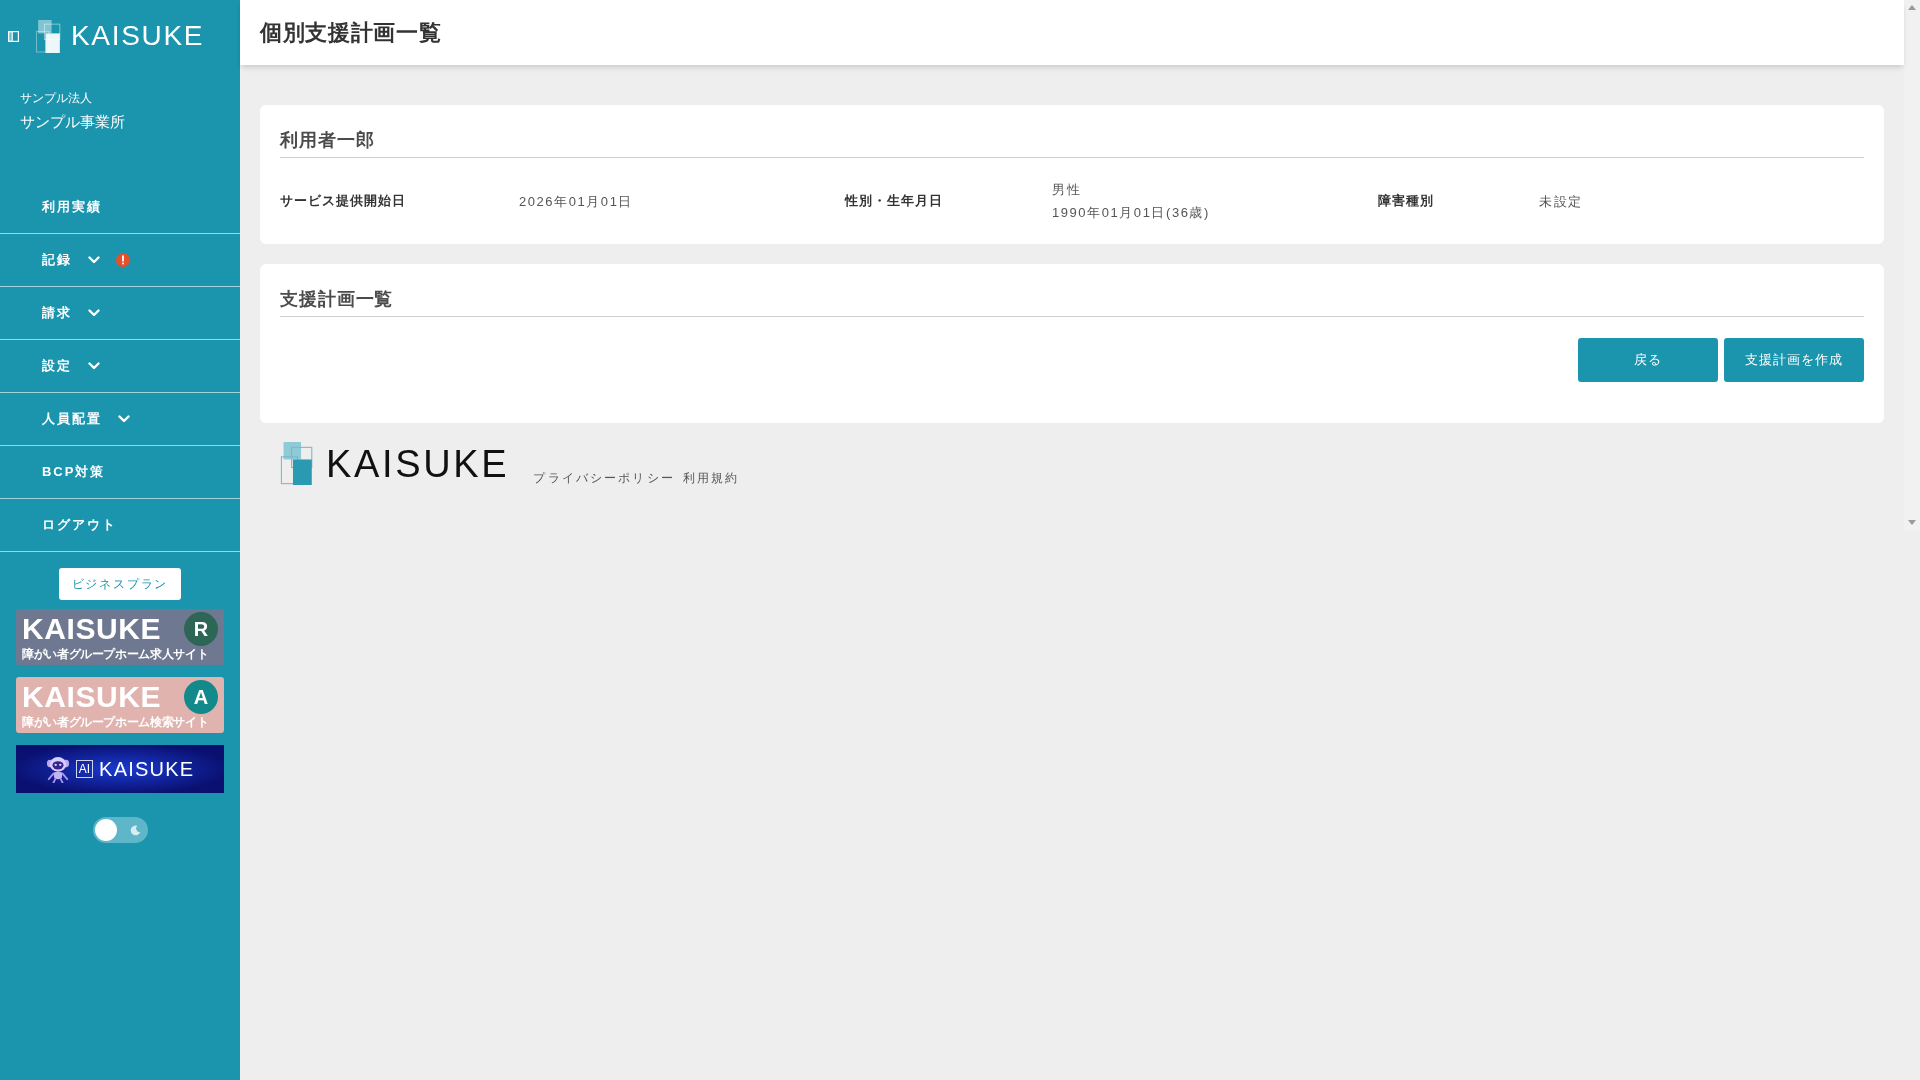  What do you see at coordinates (1131, 213) in the screenshot?
I see `field-value: 1990年01月01日(36歳)` at bounding box center [1131, 213].